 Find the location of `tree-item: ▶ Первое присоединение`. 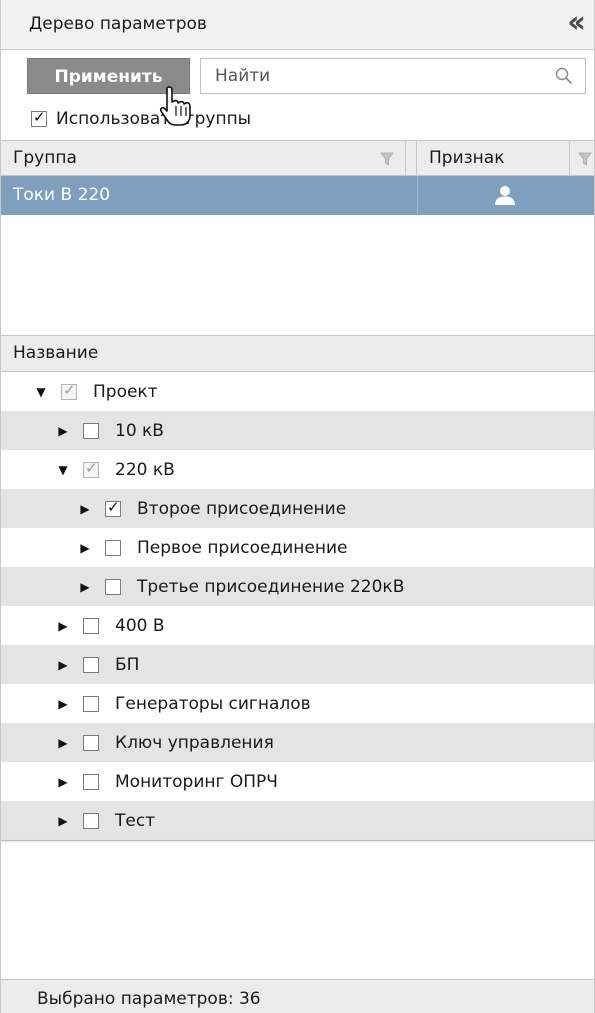

tree-item: ▶ Первое присоединение is located at coordinates (297, 547).